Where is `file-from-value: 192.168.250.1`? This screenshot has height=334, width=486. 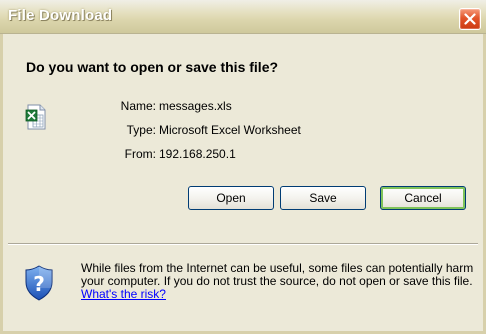 file-from-value: 192.168.250.1 is located at coordinates (197, 154).